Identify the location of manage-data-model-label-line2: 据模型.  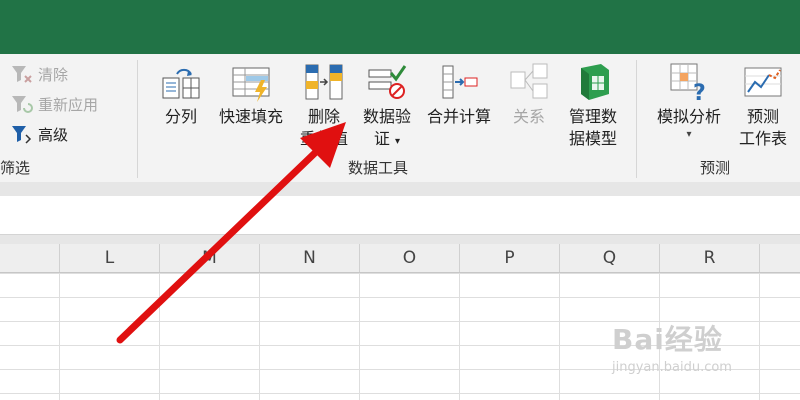
(592, 138).